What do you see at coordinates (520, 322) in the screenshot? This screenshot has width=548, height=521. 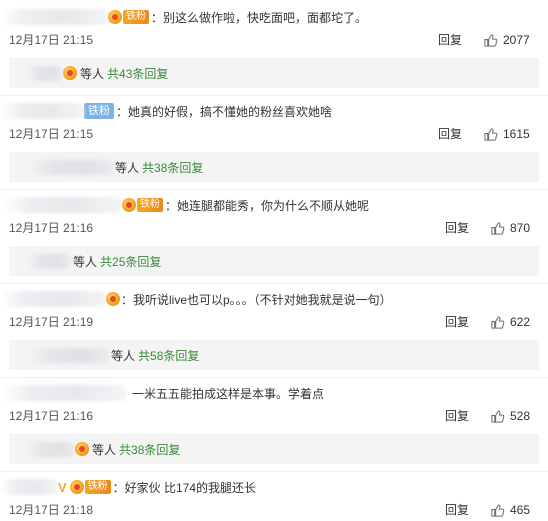 I see `like-count: 622` at bounding box center [520, 322].